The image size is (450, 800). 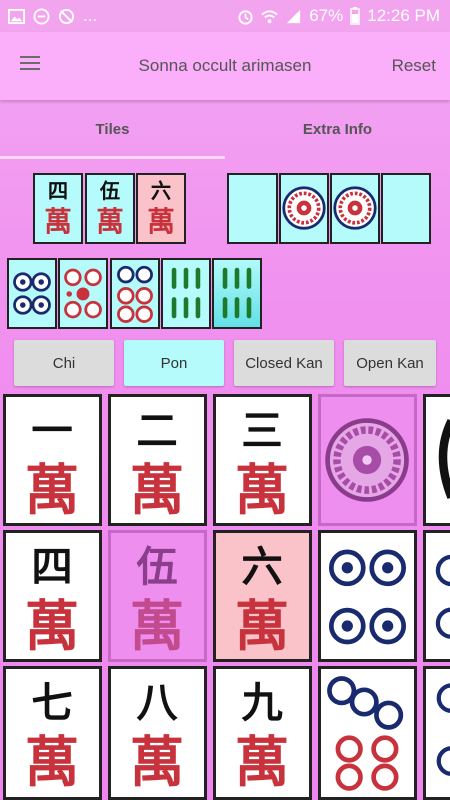 I want to click on tab-indicator, so click(x=112, y=157).